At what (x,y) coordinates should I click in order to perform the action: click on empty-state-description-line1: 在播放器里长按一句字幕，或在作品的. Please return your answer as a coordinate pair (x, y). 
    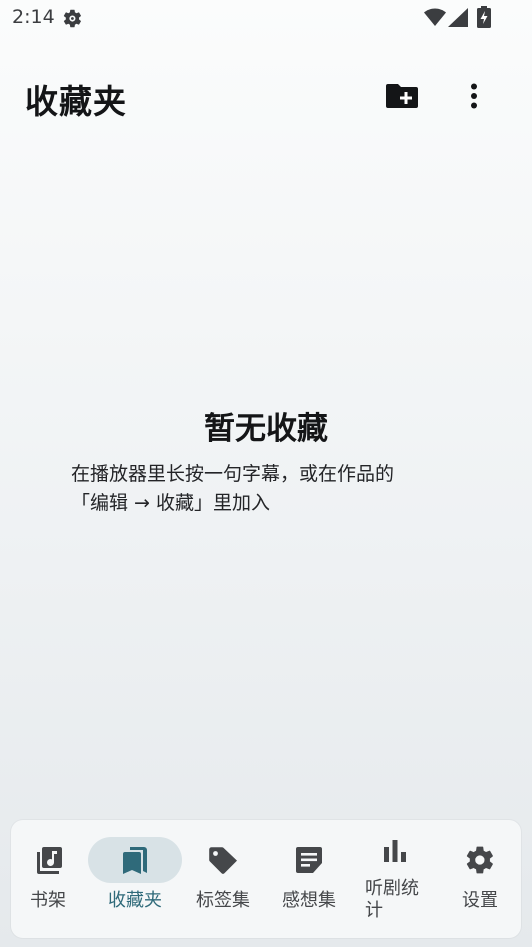
    Looking at the image, I should click on (233, 474).